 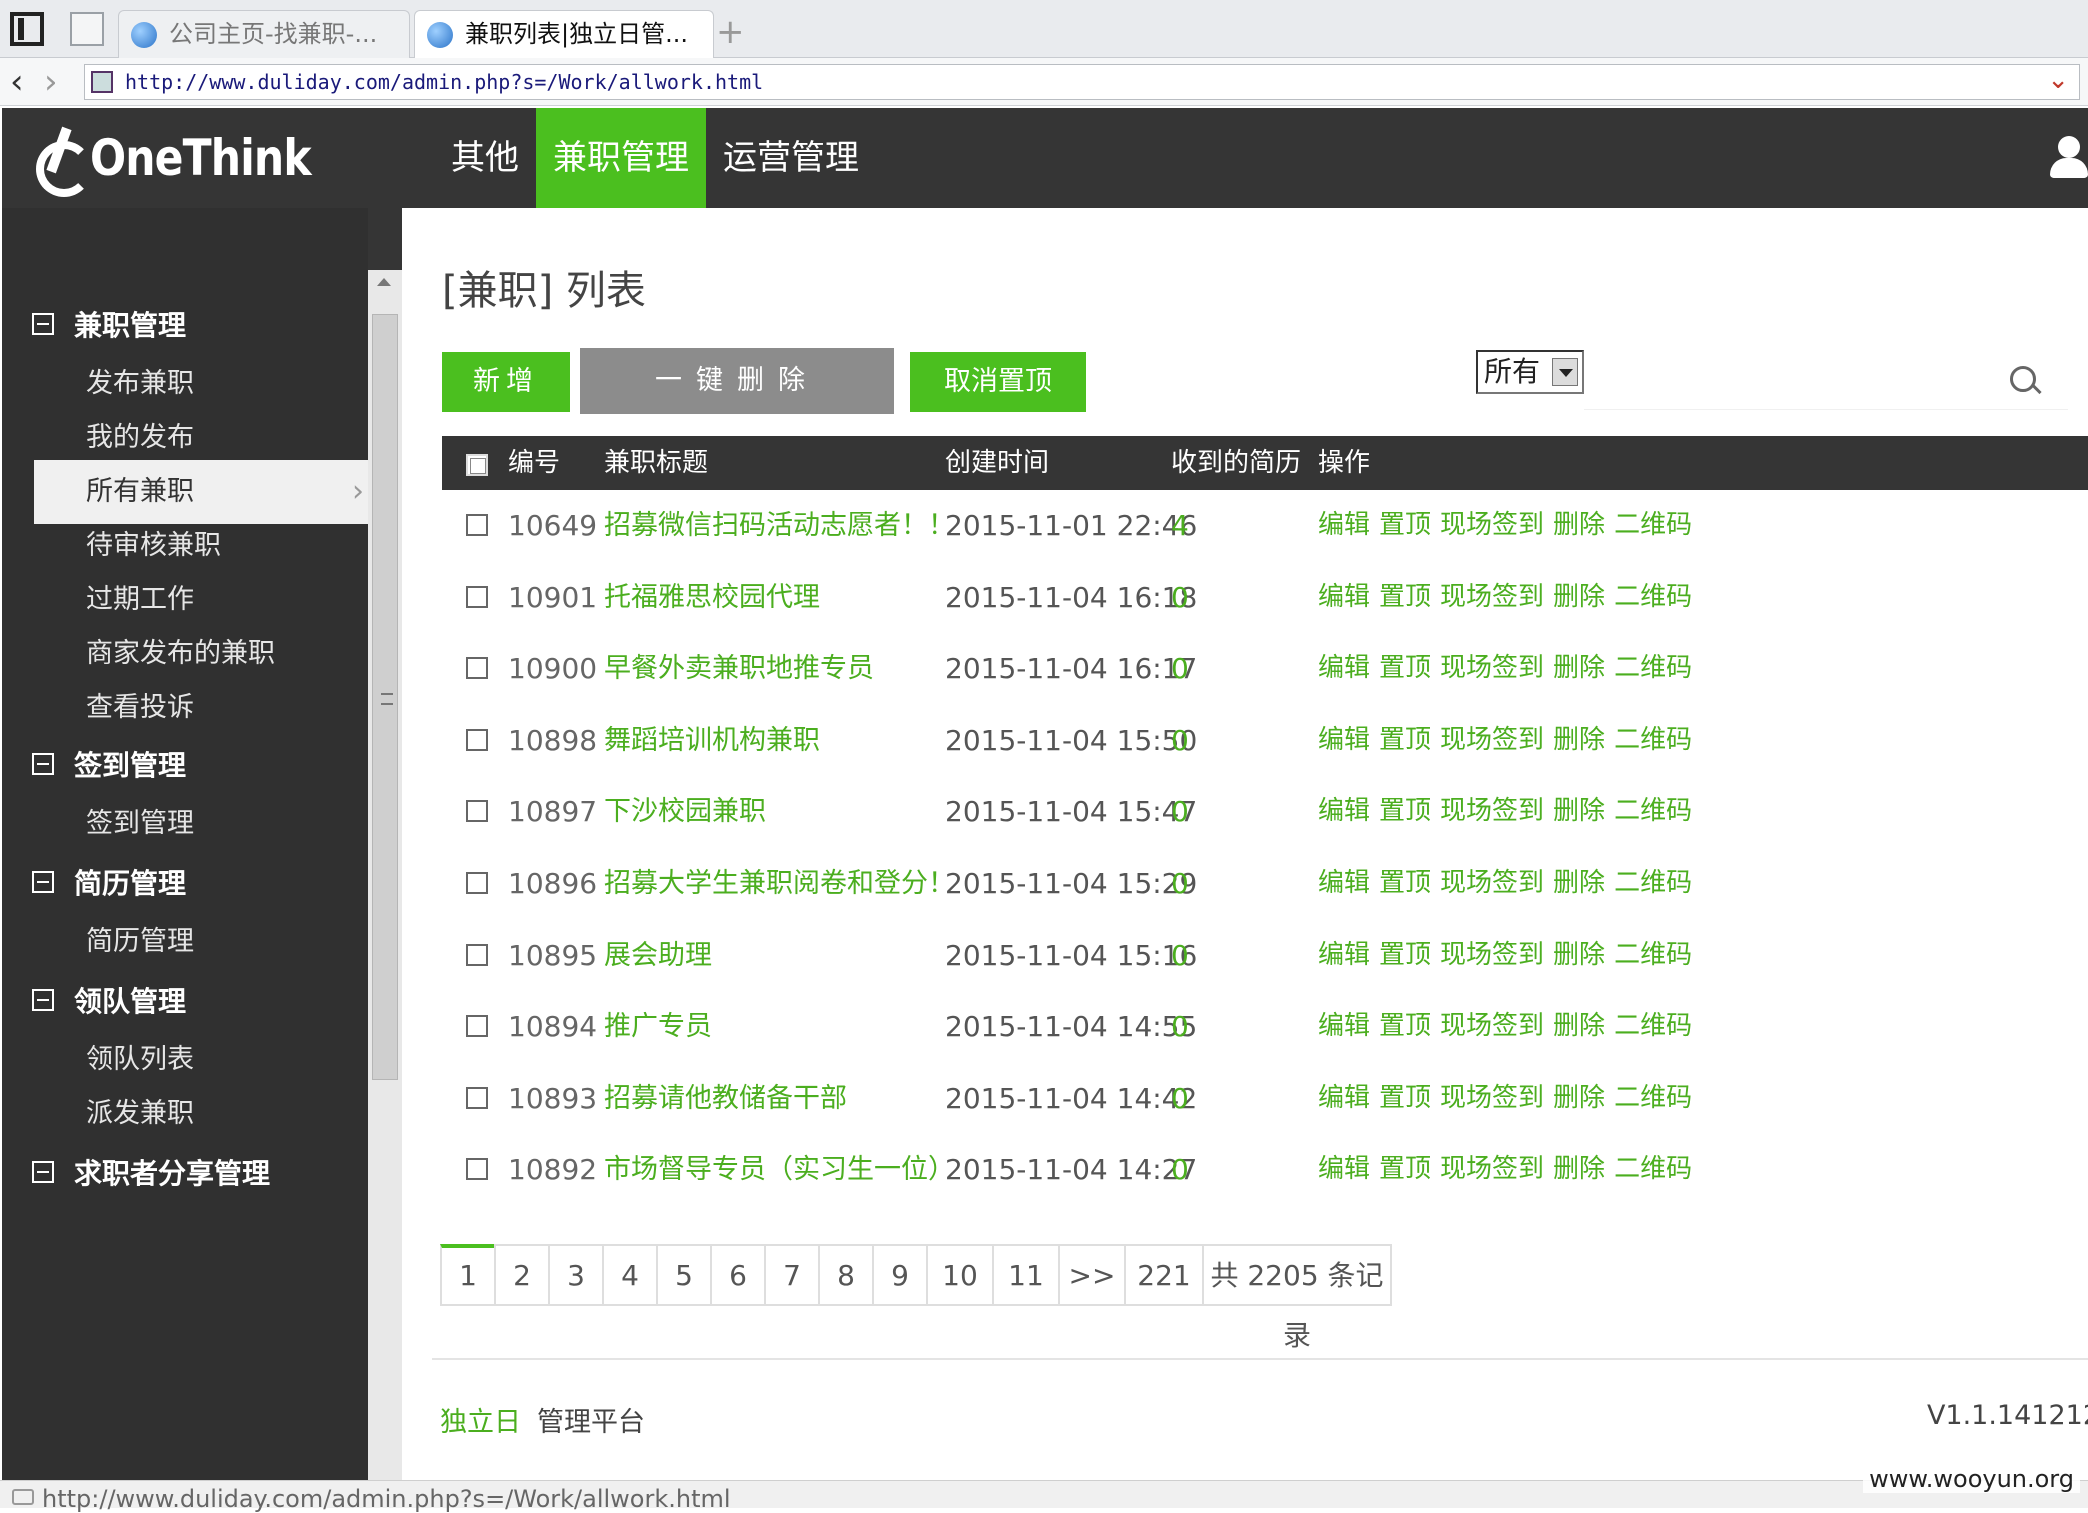 I want to click on page-10: 10, so click(x=960, y=1275).